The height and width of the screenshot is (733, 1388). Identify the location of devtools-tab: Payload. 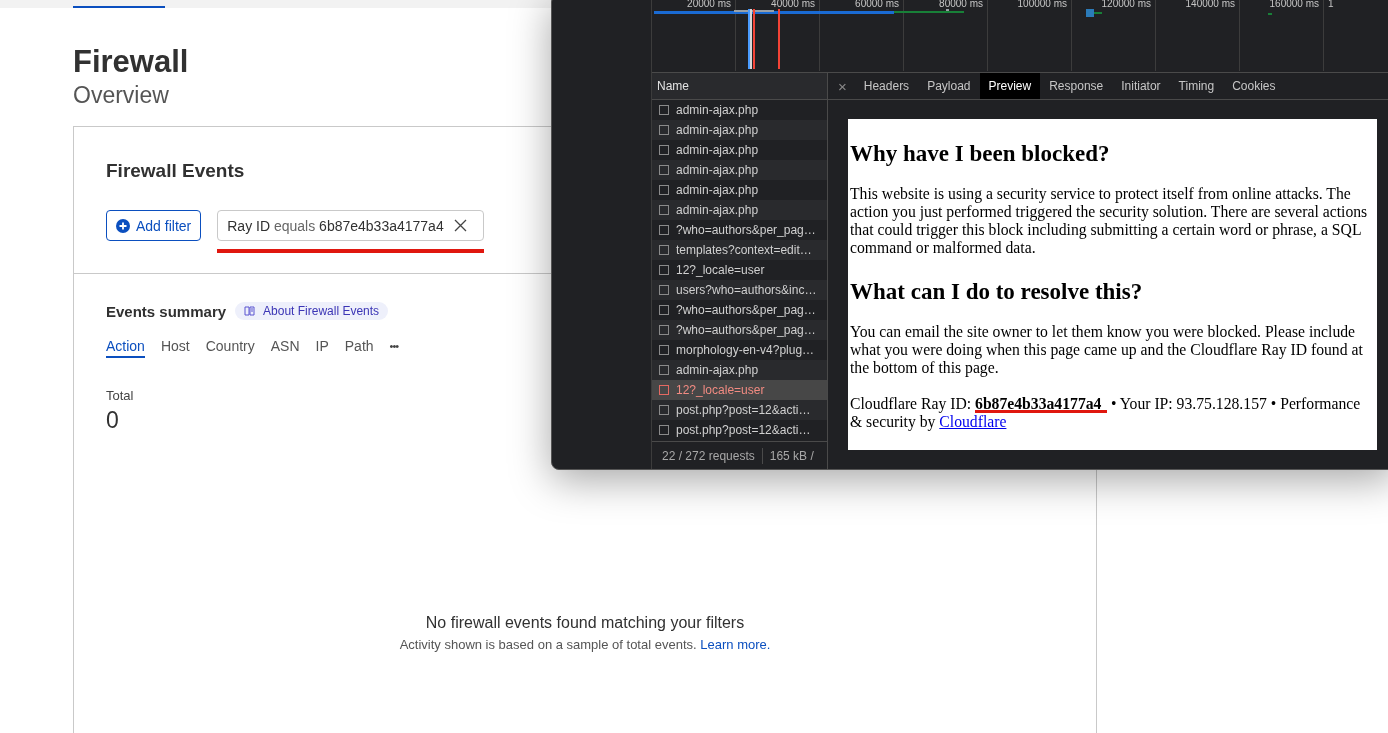
(949, 86).